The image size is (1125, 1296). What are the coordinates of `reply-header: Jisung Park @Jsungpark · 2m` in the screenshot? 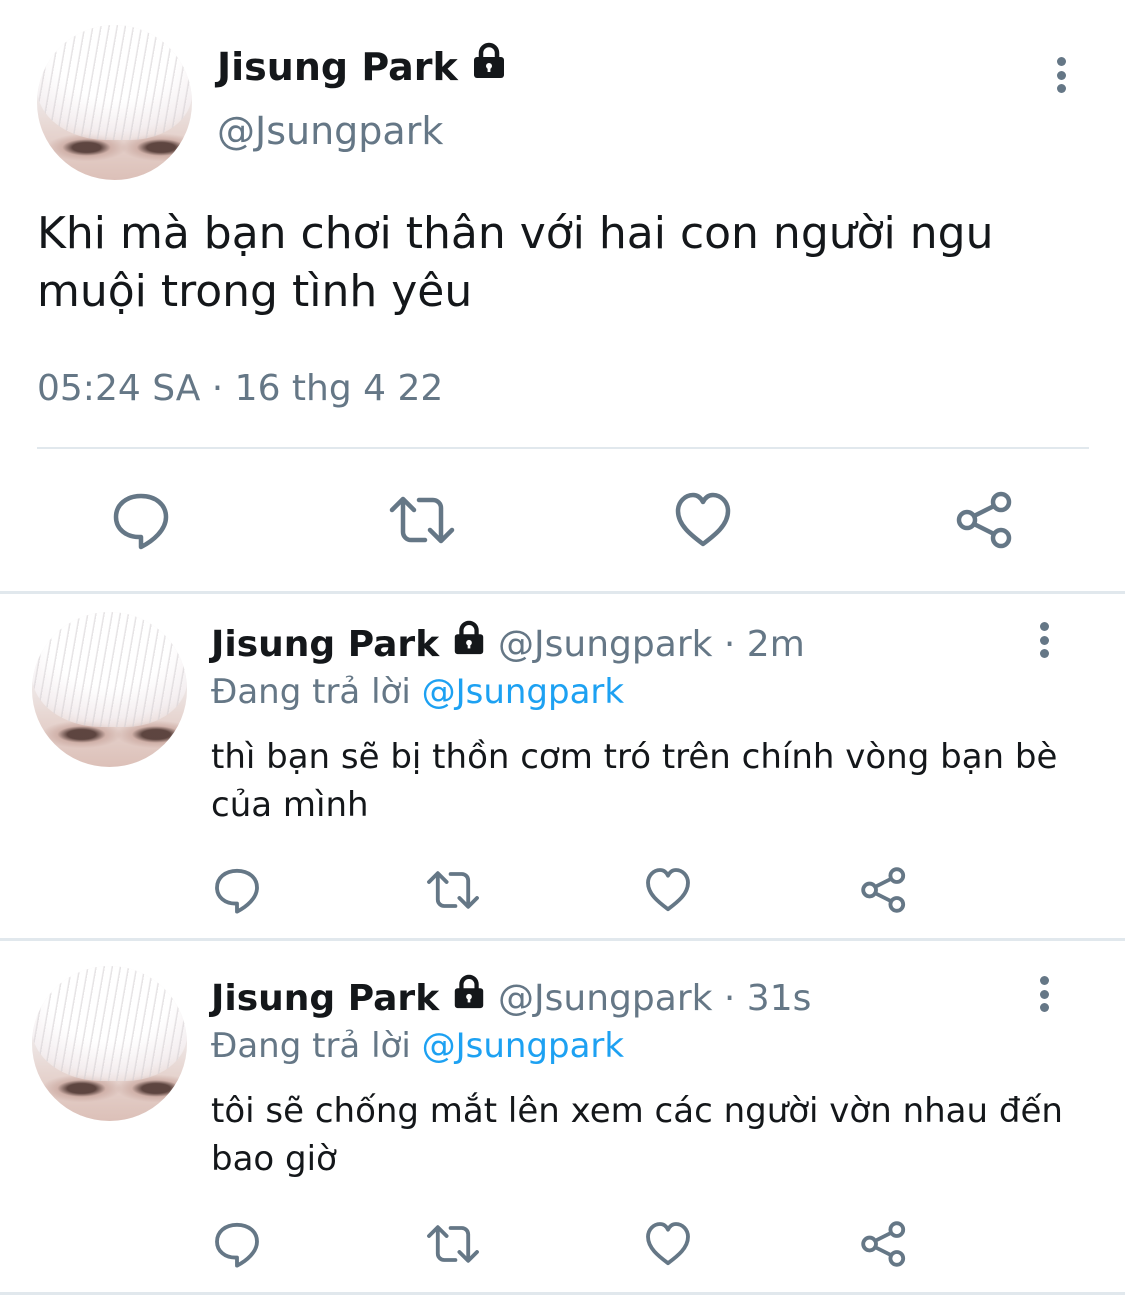 It's located at (508, 643).